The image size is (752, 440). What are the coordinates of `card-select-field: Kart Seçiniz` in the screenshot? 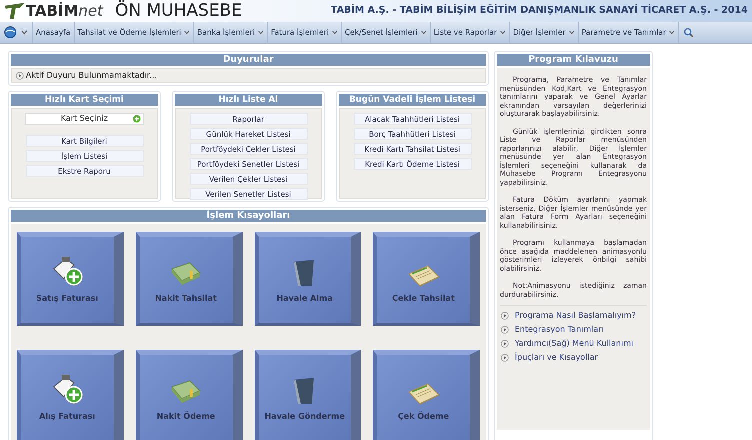 It's located at (84, 119).